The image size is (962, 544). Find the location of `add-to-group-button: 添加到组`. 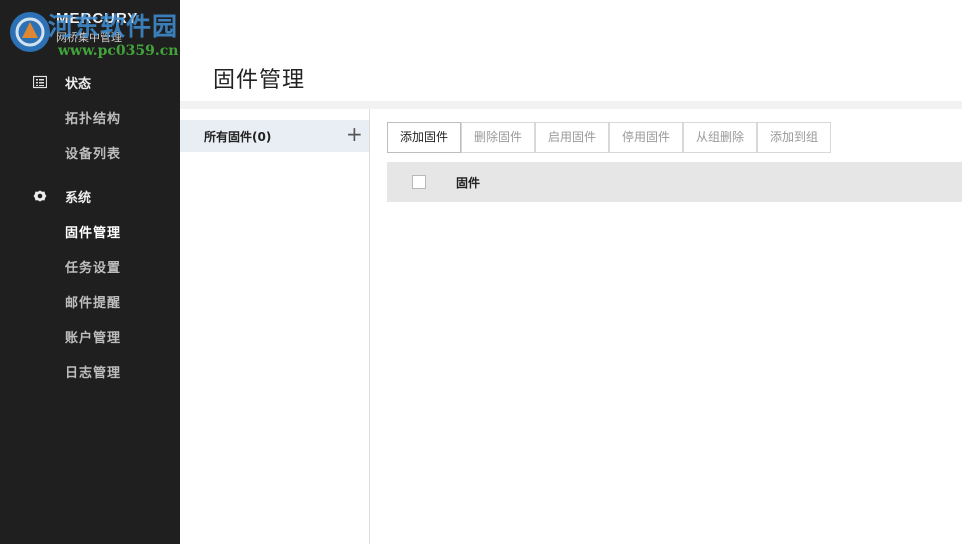

add-to-group-button: 添加到组 is located at coordinates (794, 137).